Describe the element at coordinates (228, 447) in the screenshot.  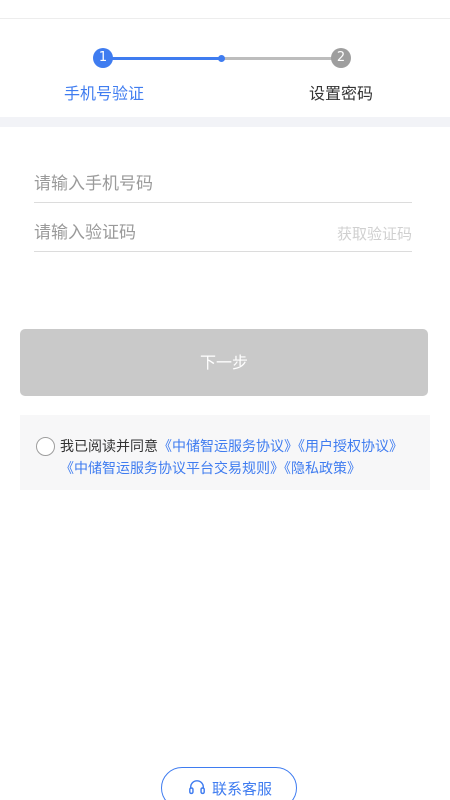
I see `service-agreement-link: 《中储智运服务协议》` at that location.